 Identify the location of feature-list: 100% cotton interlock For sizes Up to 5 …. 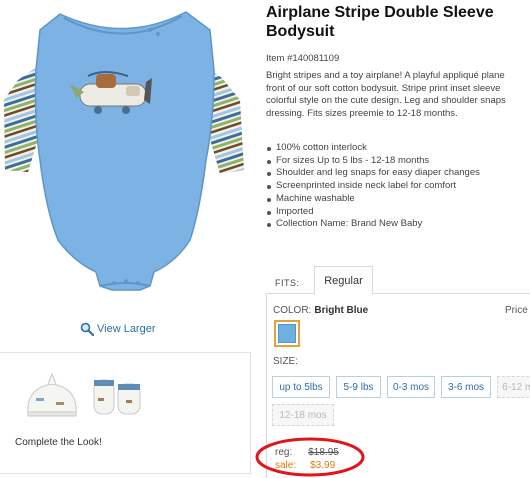
(373, 186).